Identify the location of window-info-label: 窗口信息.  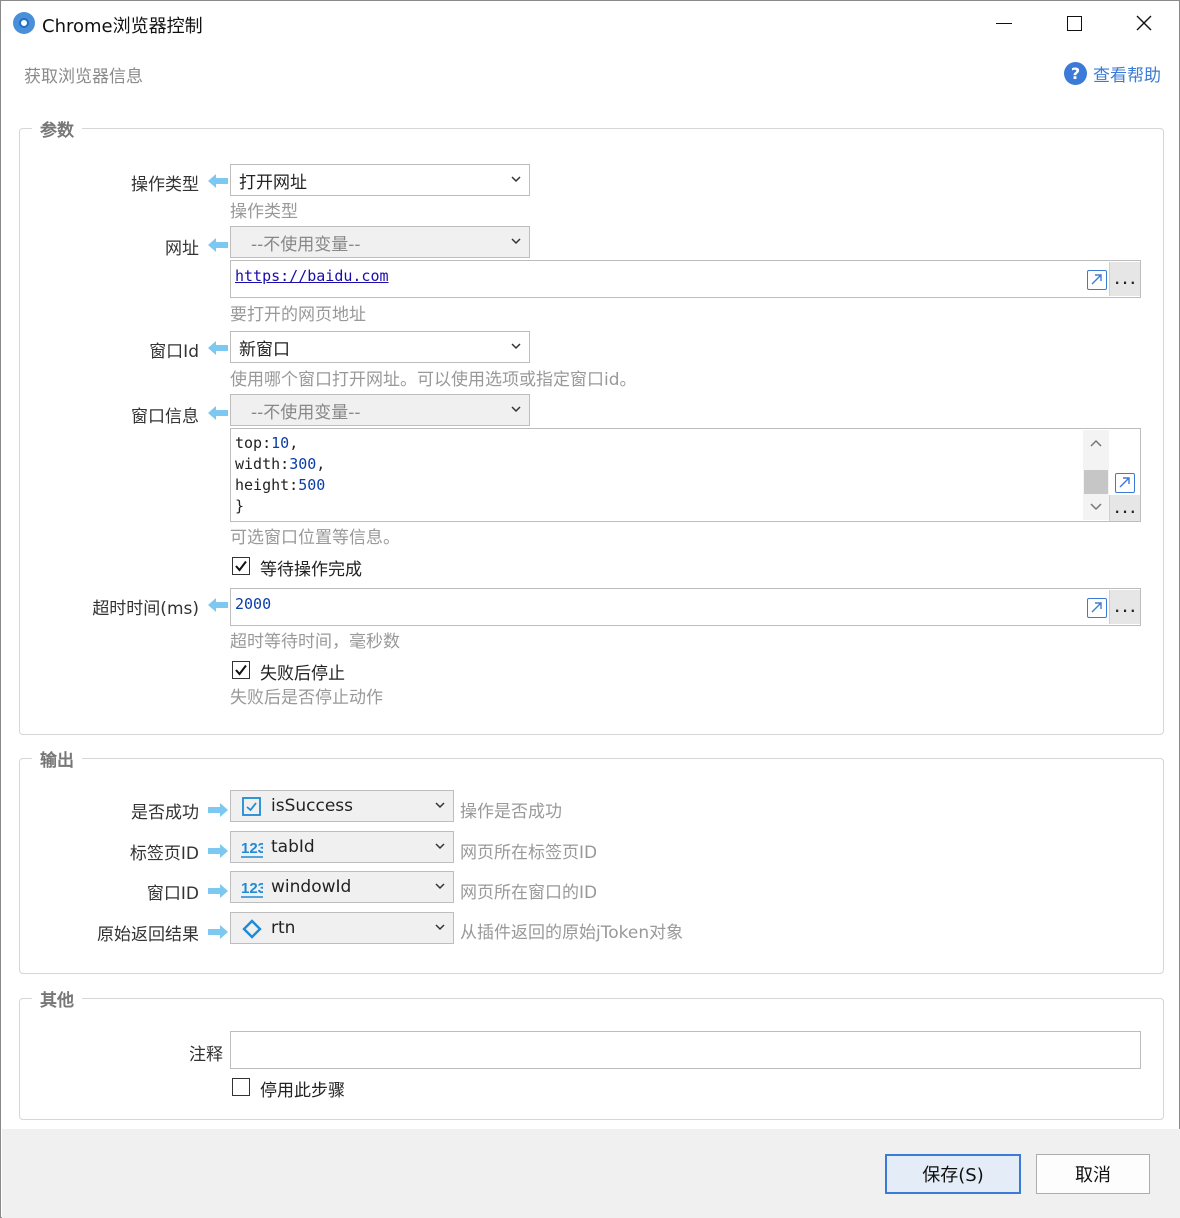
(165, 417).